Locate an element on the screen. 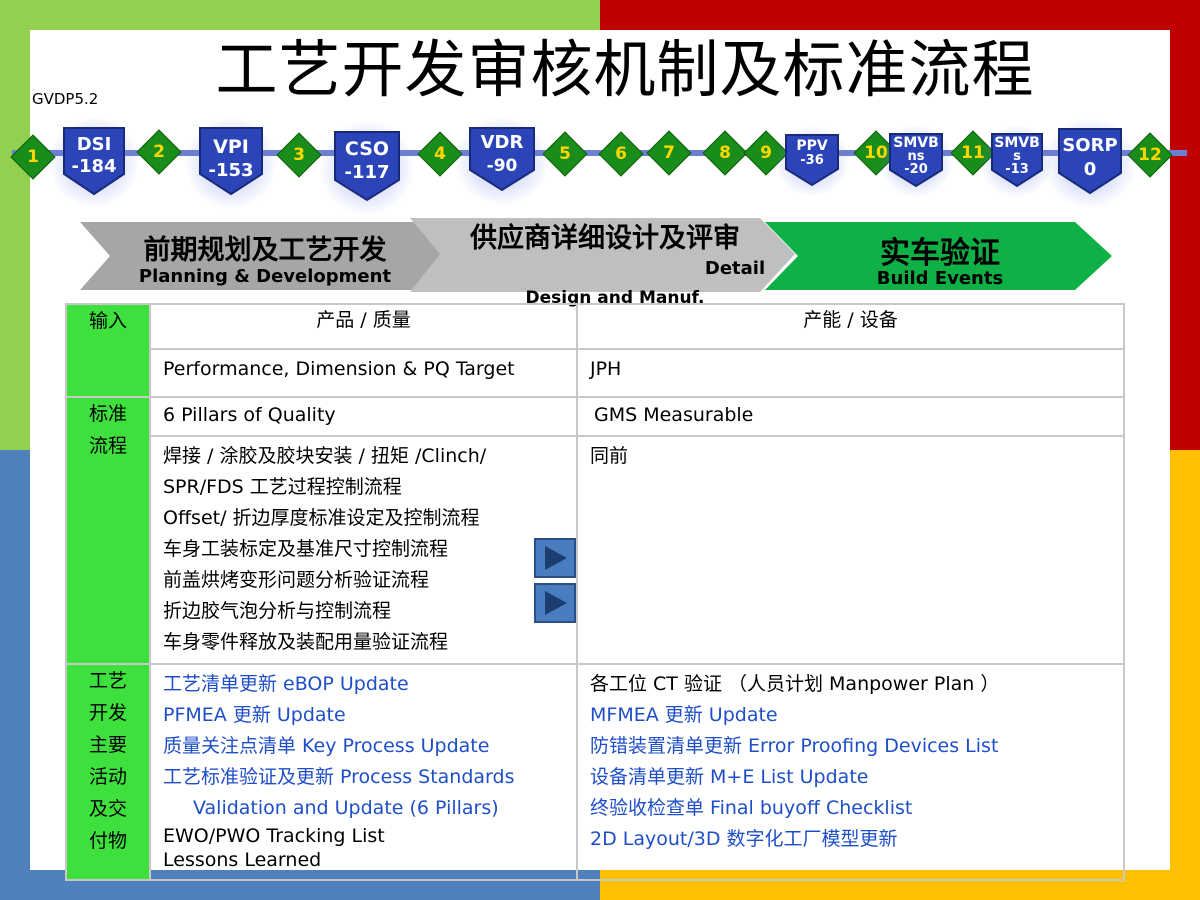 Image resolution: width=1200 pixels, height=900 pixels. activities-label-line: 工艺 is located at coordinates (107, 681).